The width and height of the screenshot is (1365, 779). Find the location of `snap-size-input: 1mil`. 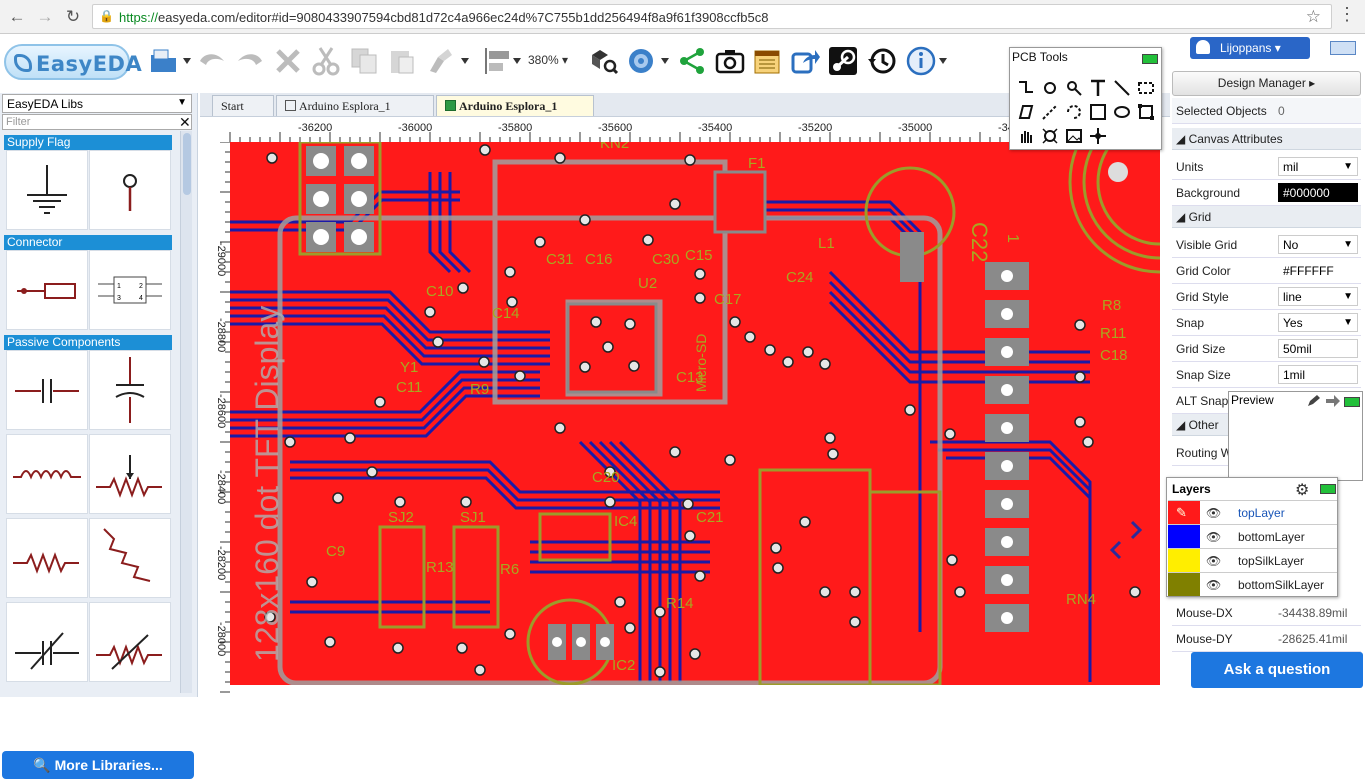

snap-size-input: 1mil is located at coordinates (1318, 374).